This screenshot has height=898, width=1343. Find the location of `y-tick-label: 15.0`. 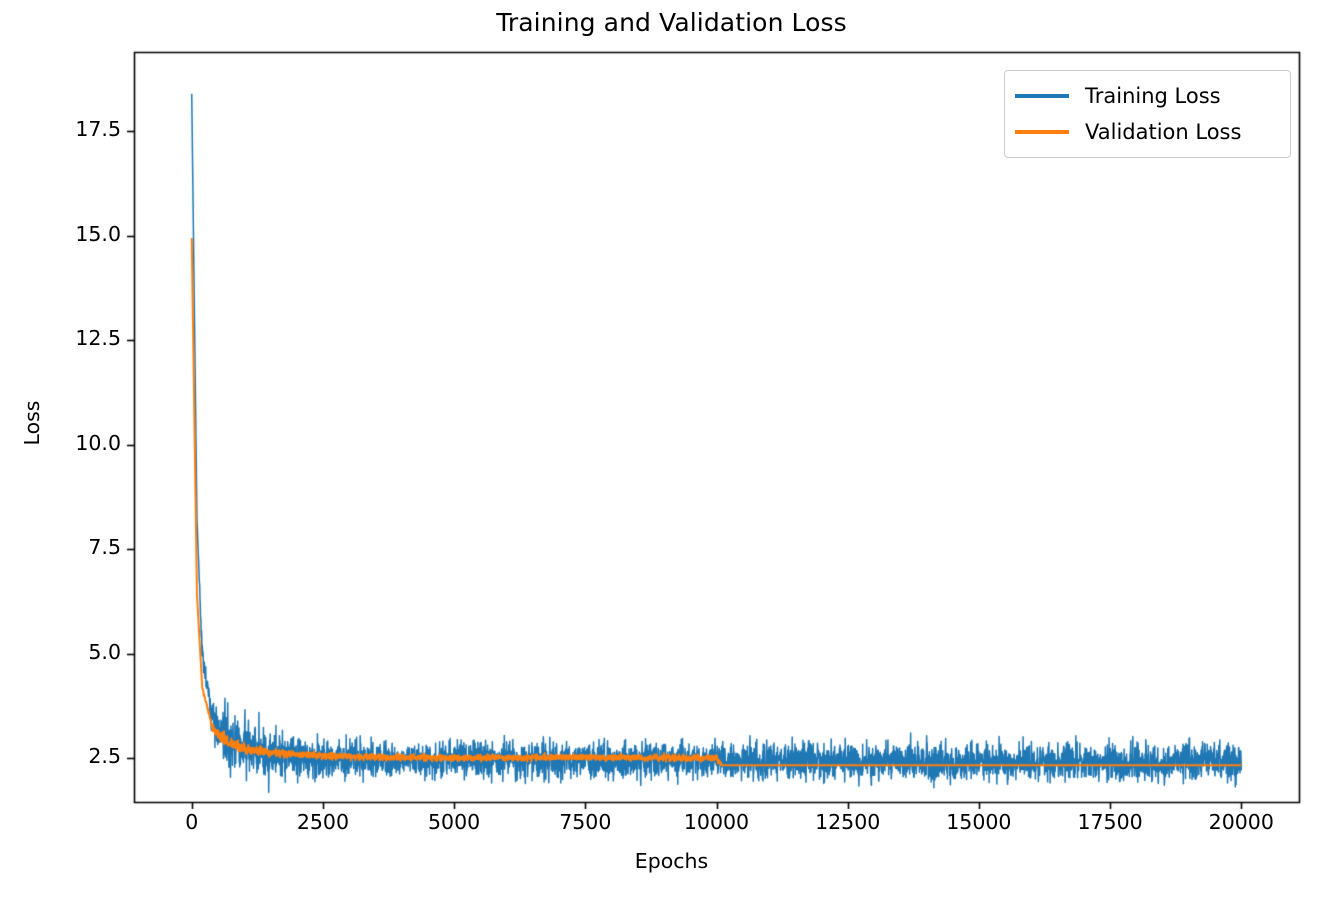

y-tick-label: 15.0 is located at coordinates (98, 233).